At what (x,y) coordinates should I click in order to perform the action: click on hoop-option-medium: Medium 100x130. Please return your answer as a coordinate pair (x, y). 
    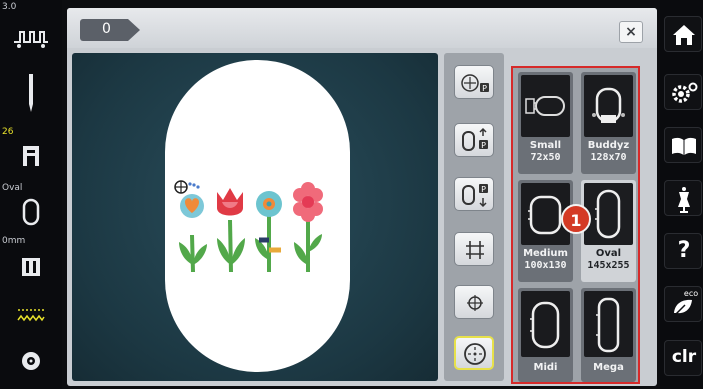
    Looking at the image, I should click on (545, 231).